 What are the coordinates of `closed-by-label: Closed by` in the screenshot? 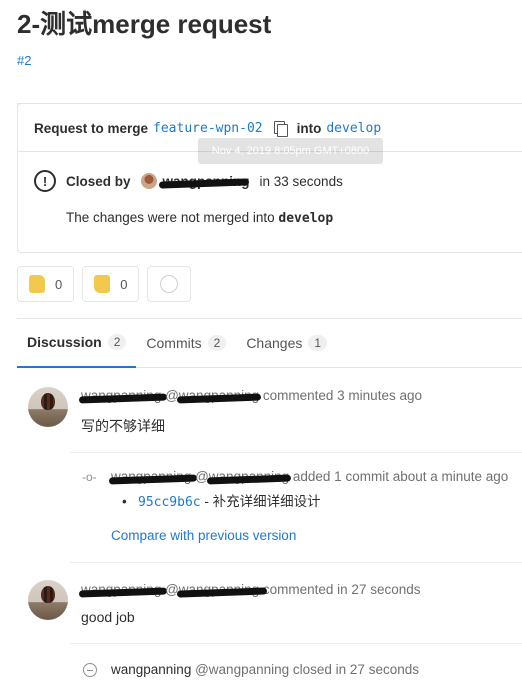 It's located at (98, 181).